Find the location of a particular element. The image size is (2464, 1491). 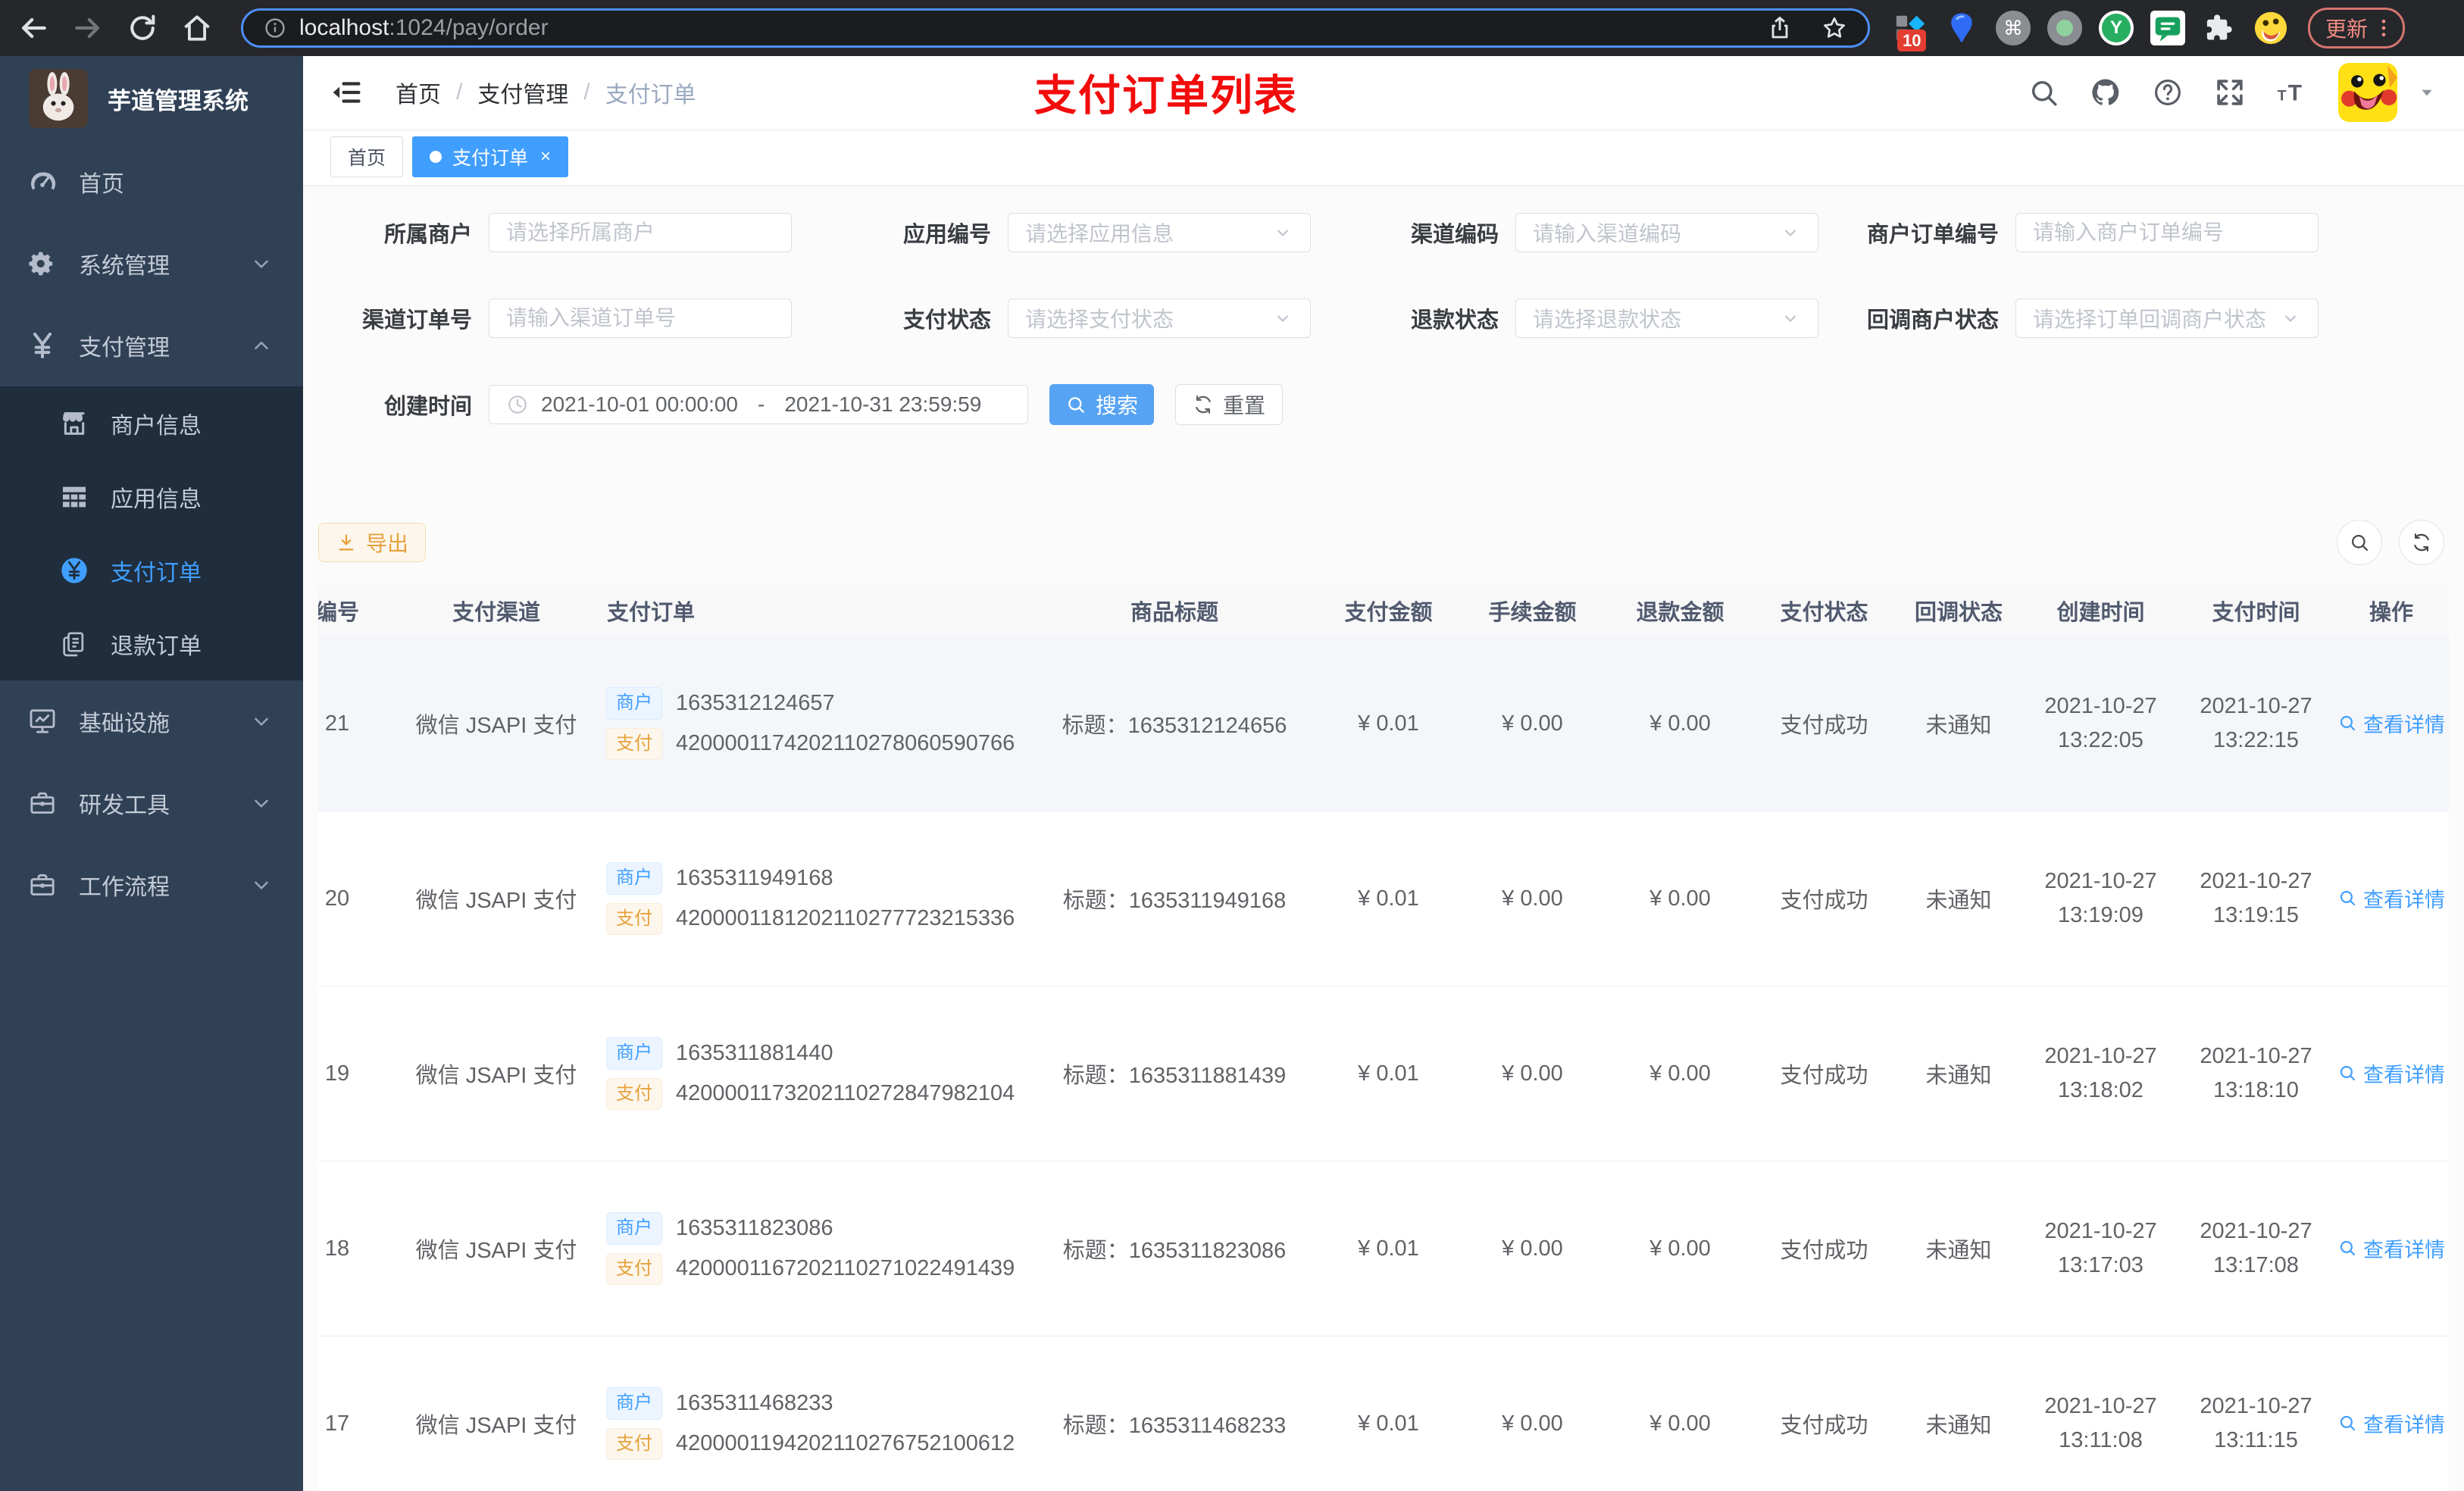

export-button: 导出 is located at coordinates (372, 542).